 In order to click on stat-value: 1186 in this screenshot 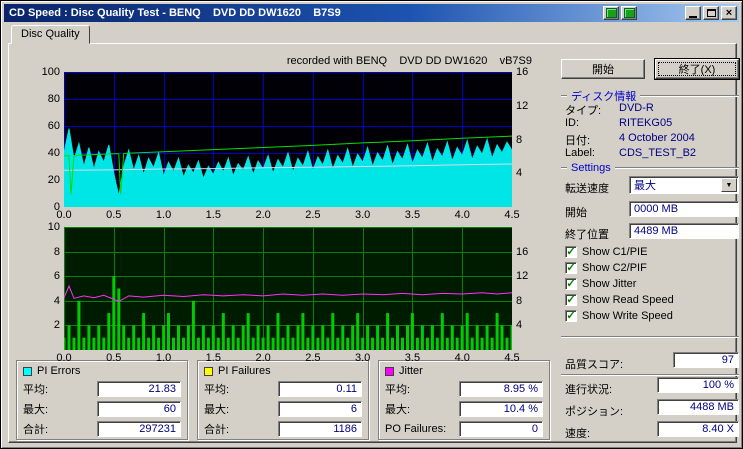, I will do `click(320, 429)`.